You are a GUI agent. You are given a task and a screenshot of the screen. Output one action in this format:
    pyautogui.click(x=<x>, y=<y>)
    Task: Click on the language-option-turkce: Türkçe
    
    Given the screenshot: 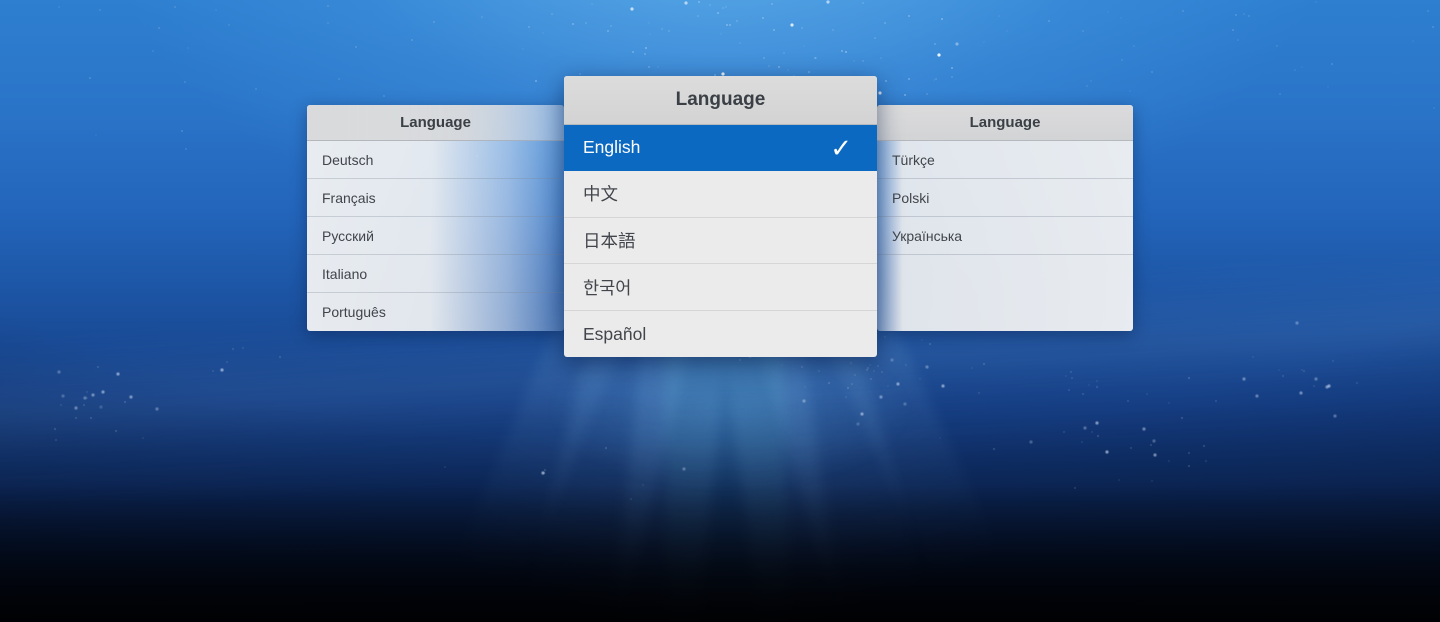 What is the action you would take?
    pyautogui.click(x=1005, y=160)
    